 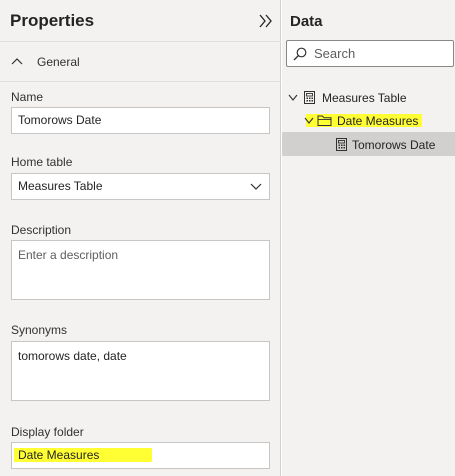 What do you see at coordinates (378, 121) in the screenshot?
I see `tree-label-date-measures: Date Measures` at bounding box center [378, 121].